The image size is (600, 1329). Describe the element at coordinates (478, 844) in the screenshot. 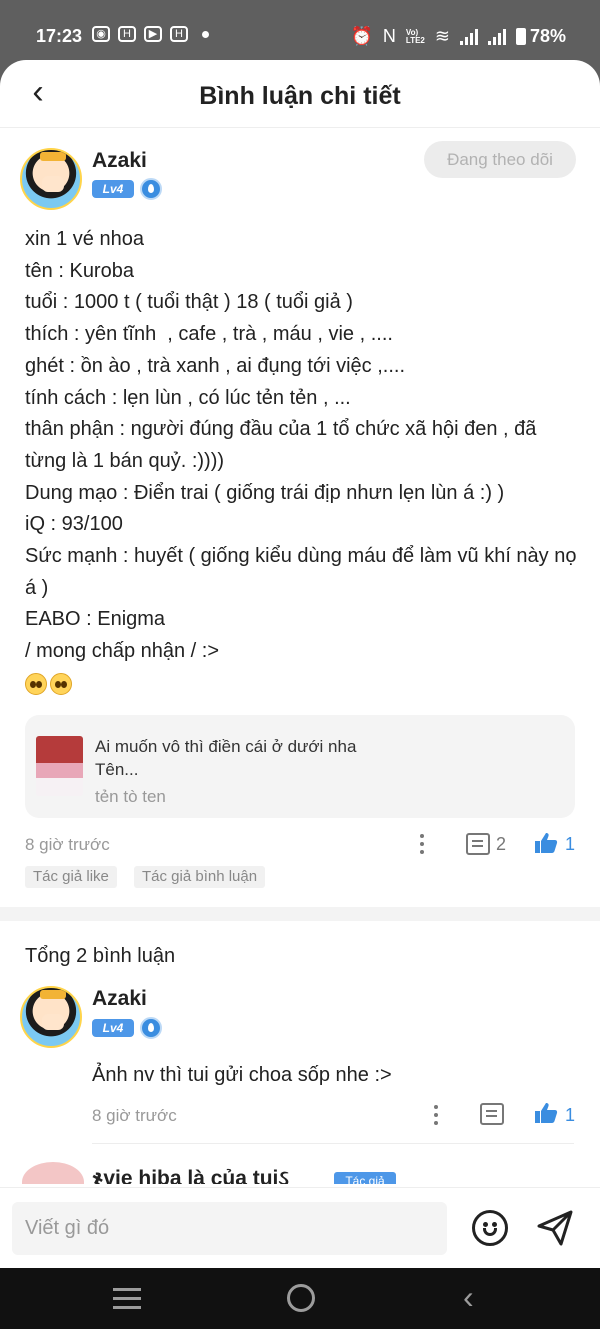

I see `comment-icon` at that location.